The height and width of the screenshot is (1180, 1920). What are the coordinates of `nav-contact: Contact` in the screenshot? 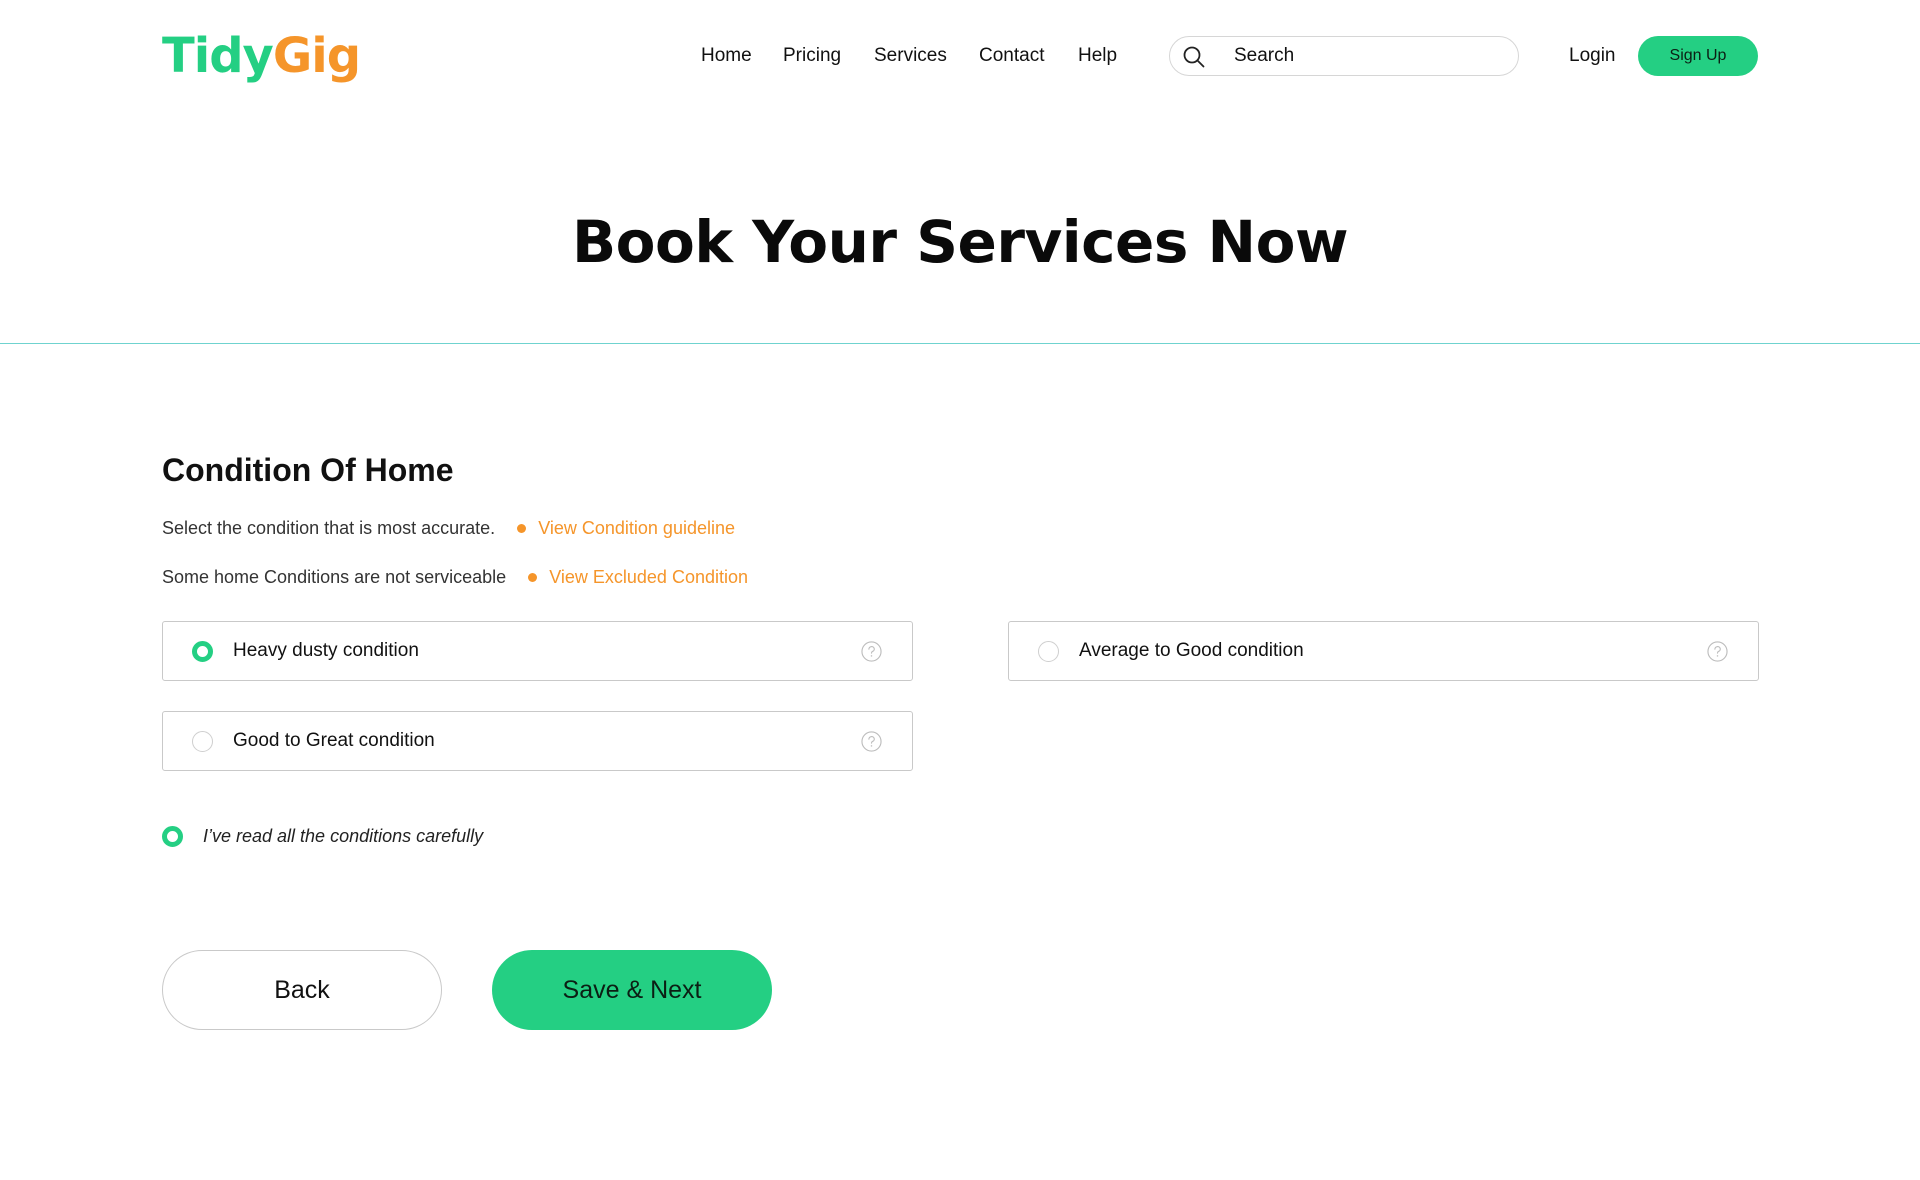 It's located at (1011, 56).